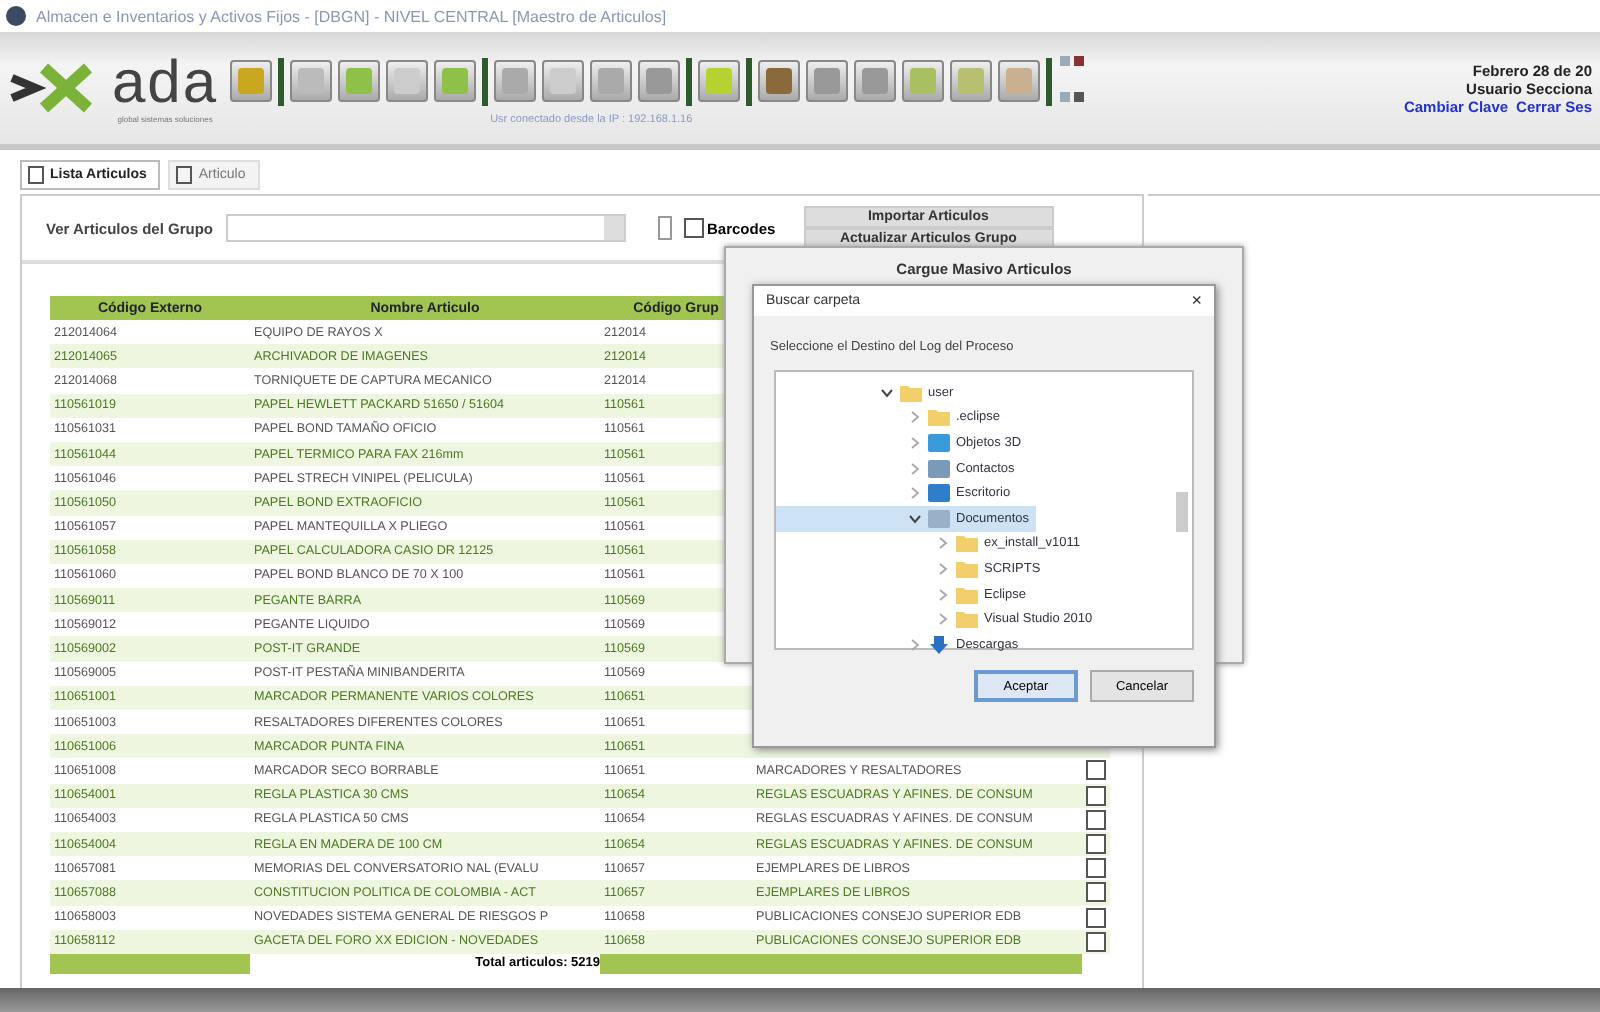 The height and width of the screenshot is (1012, 1600). Describe the element at coordinates (1196, 301) in the screenshot. I see `close-button: ×` at that location.